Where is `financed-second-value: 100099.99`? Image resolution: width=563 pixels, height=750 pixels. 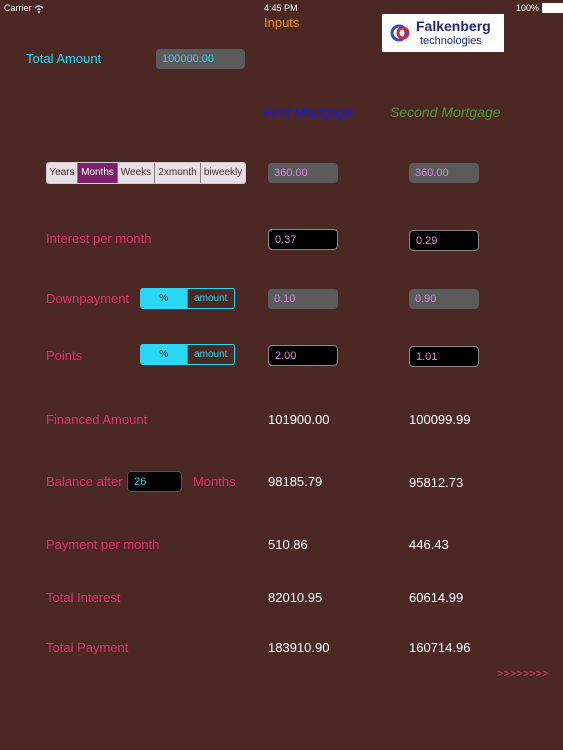 financed-second-value: 100099.99 is located at coordinates (440, 419).